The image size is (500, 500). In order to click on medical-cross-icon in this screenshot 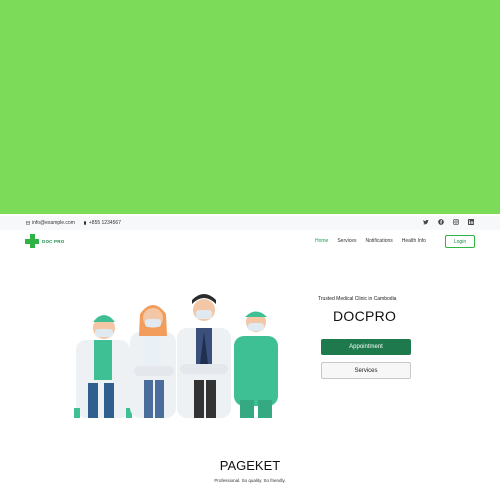, I will do `click(32, 241)`.